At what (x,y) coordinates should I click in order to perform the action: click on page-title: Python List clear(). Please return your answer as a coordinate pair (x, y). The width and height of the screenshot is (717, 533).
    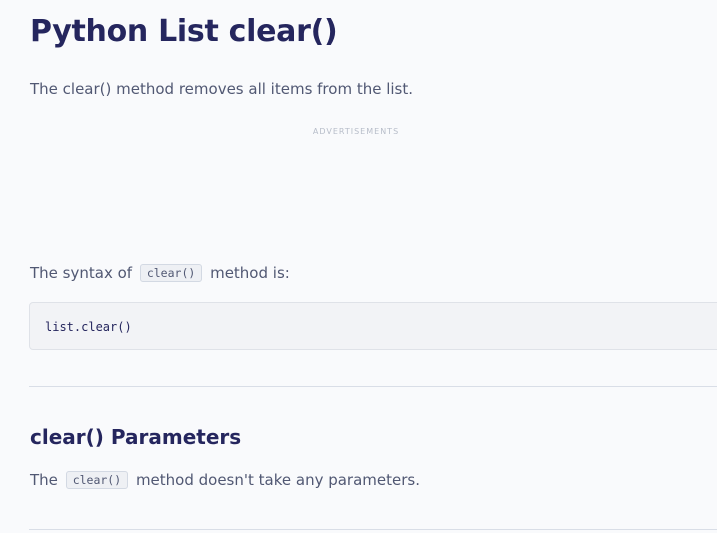
    Looking at the image, I should click on (184, 31).